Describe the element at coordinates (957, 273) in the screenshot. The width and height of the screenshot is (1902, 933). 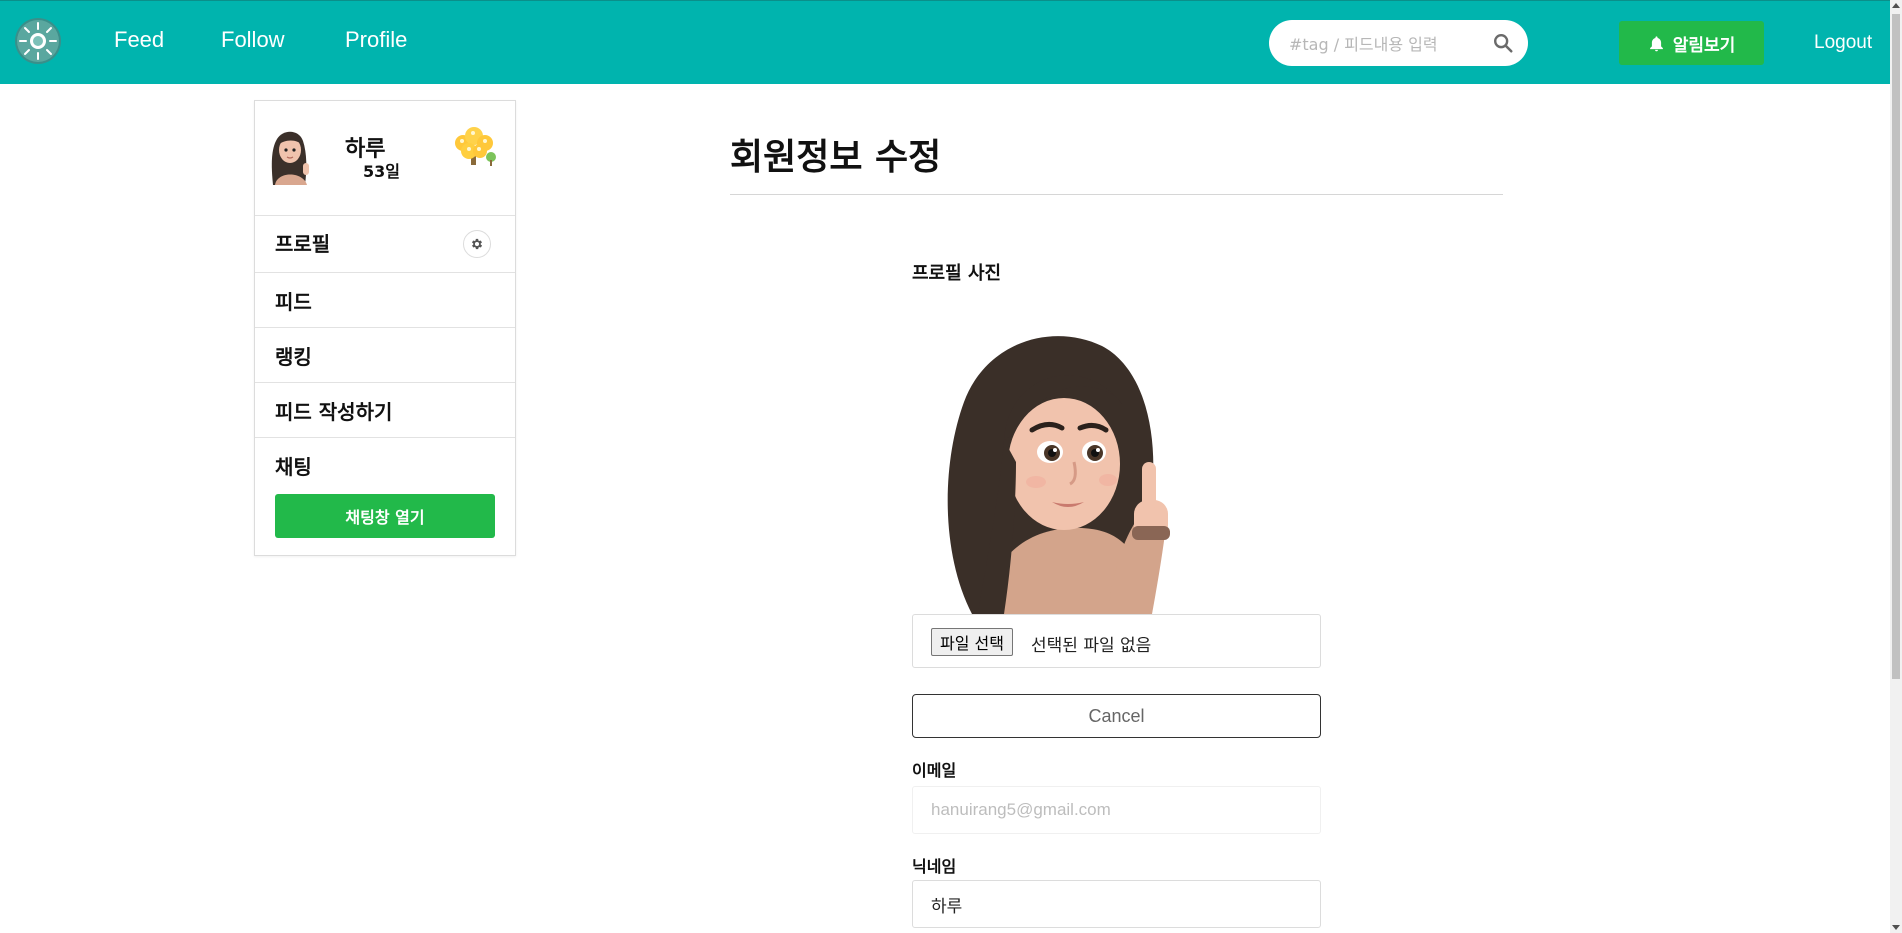
I see `profile-photo-label: 프로필 사진` at that location.